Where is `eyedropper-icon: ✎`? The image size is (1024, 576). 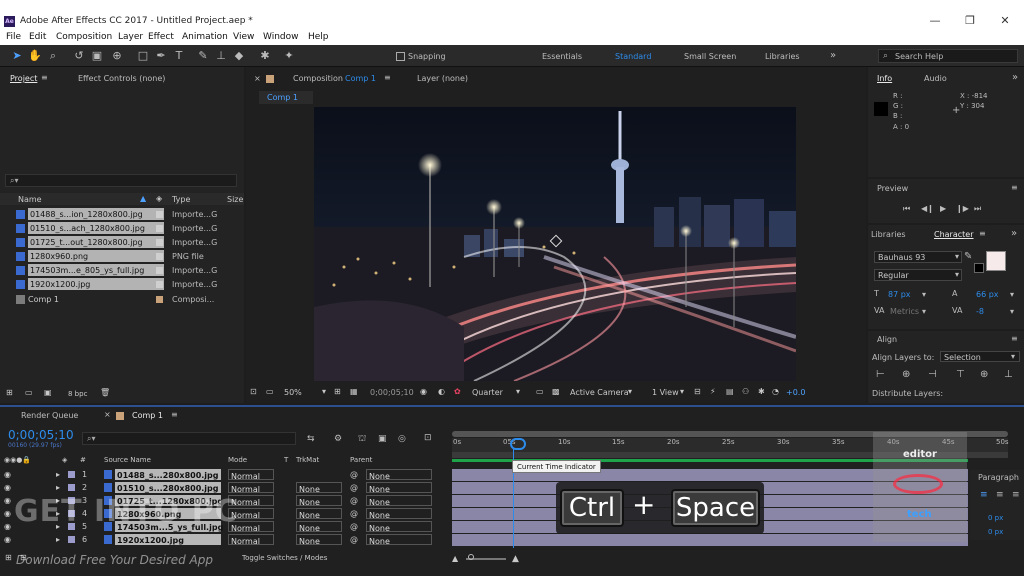
eyedropper-icon: ✎ is located at coordinates (968, 256).